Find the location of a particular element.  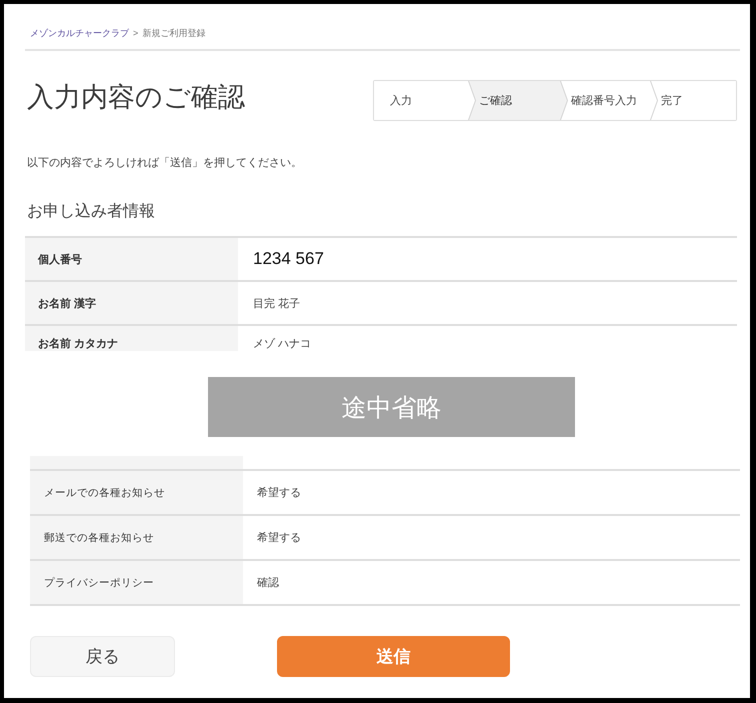

label-cell: 個人番号 is located at coordinates (131, 259).